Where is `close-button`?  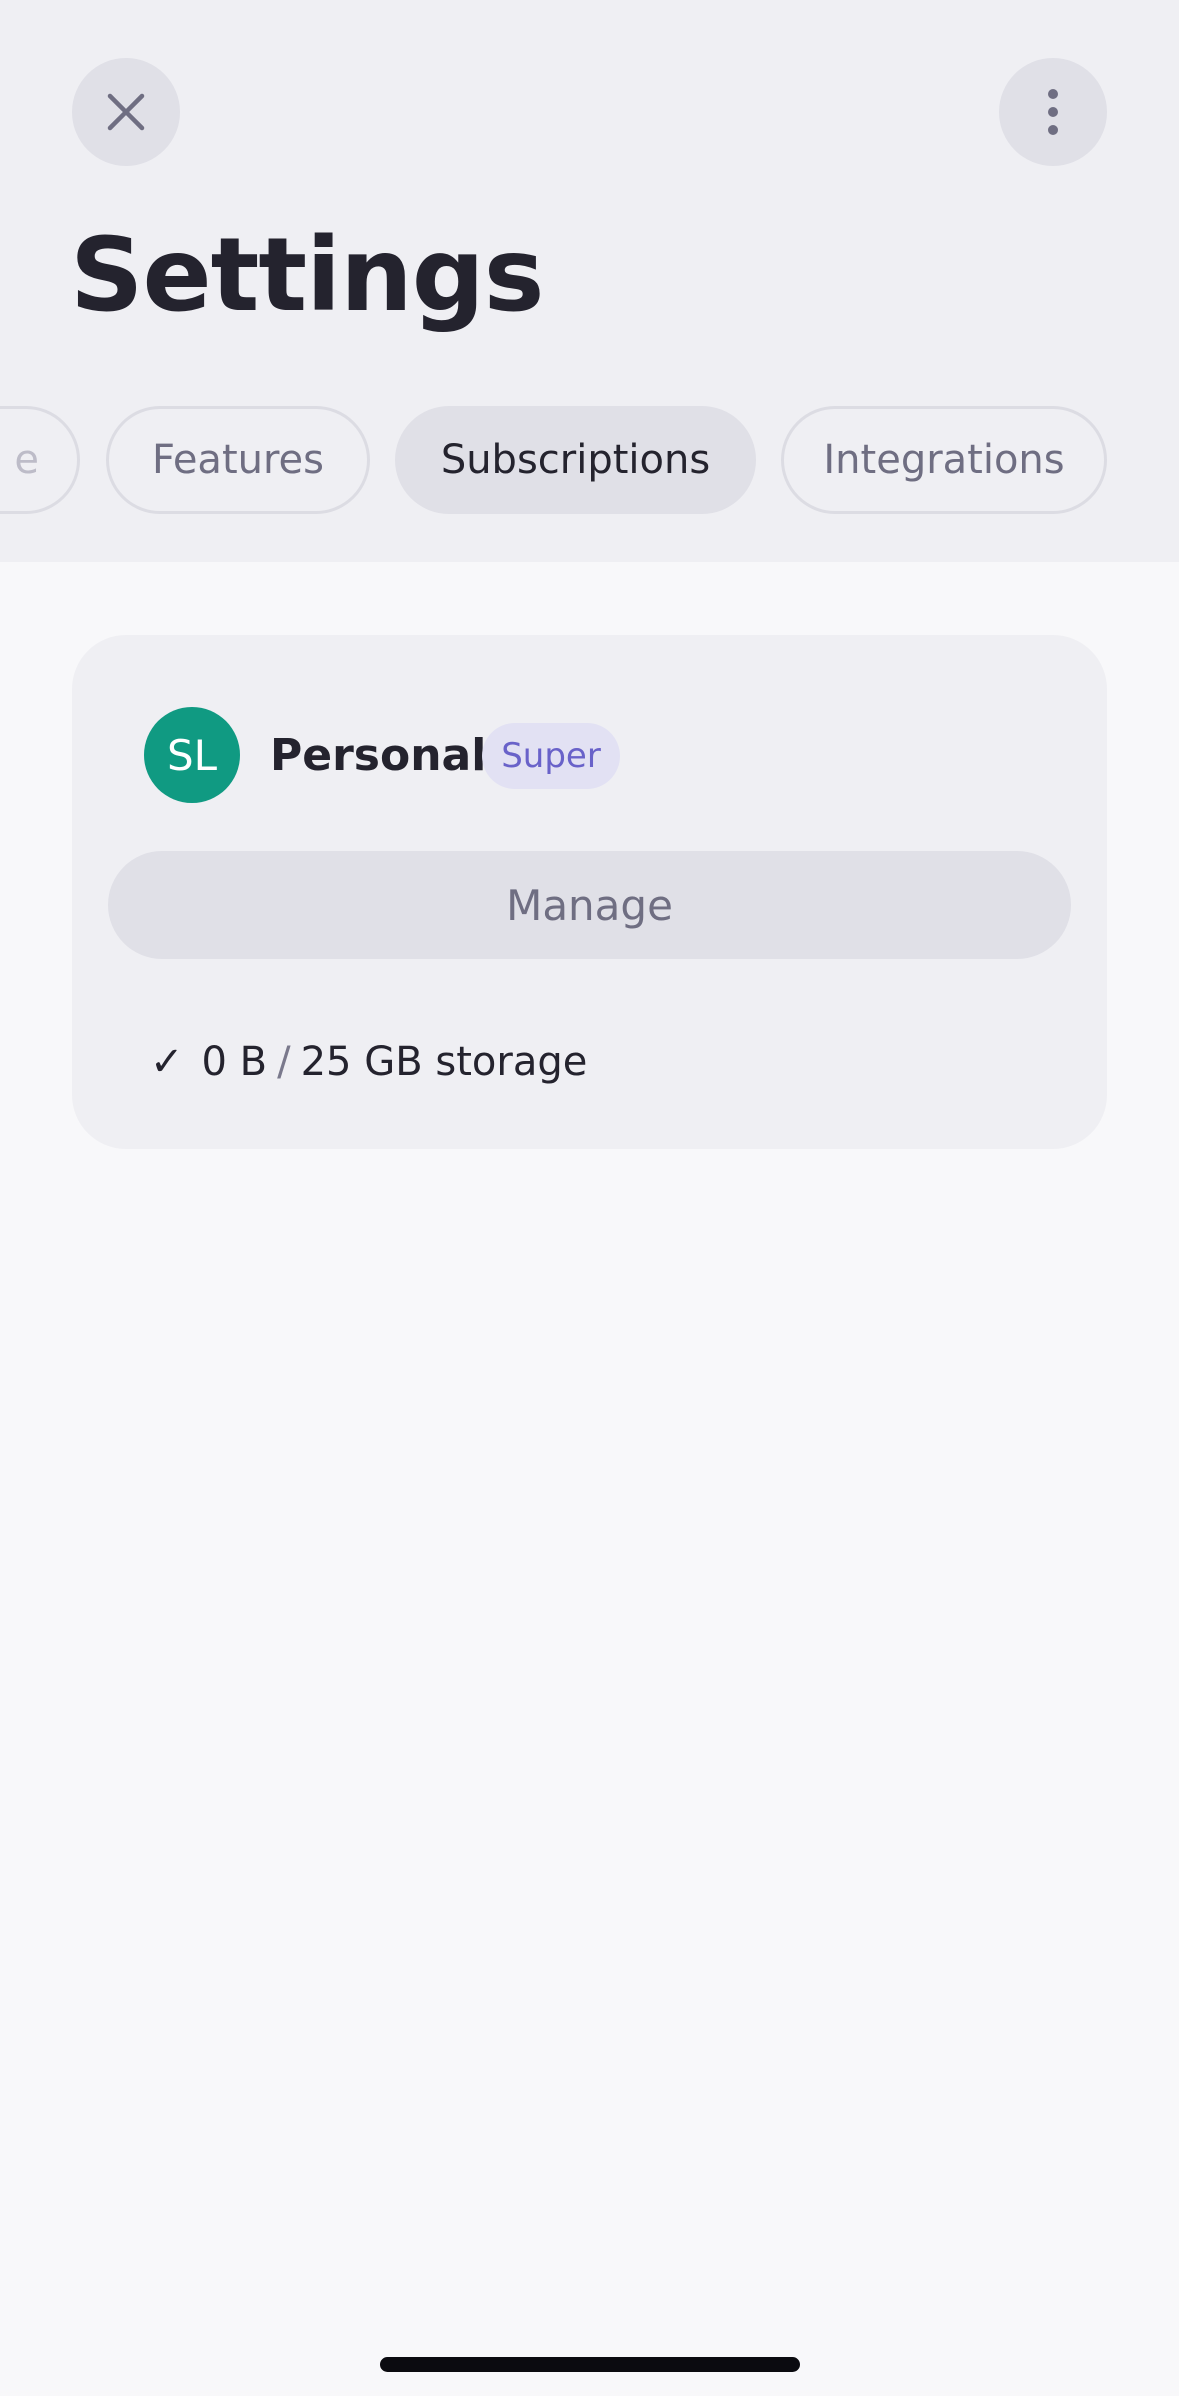
close-button is located at coordinates (126, 112).